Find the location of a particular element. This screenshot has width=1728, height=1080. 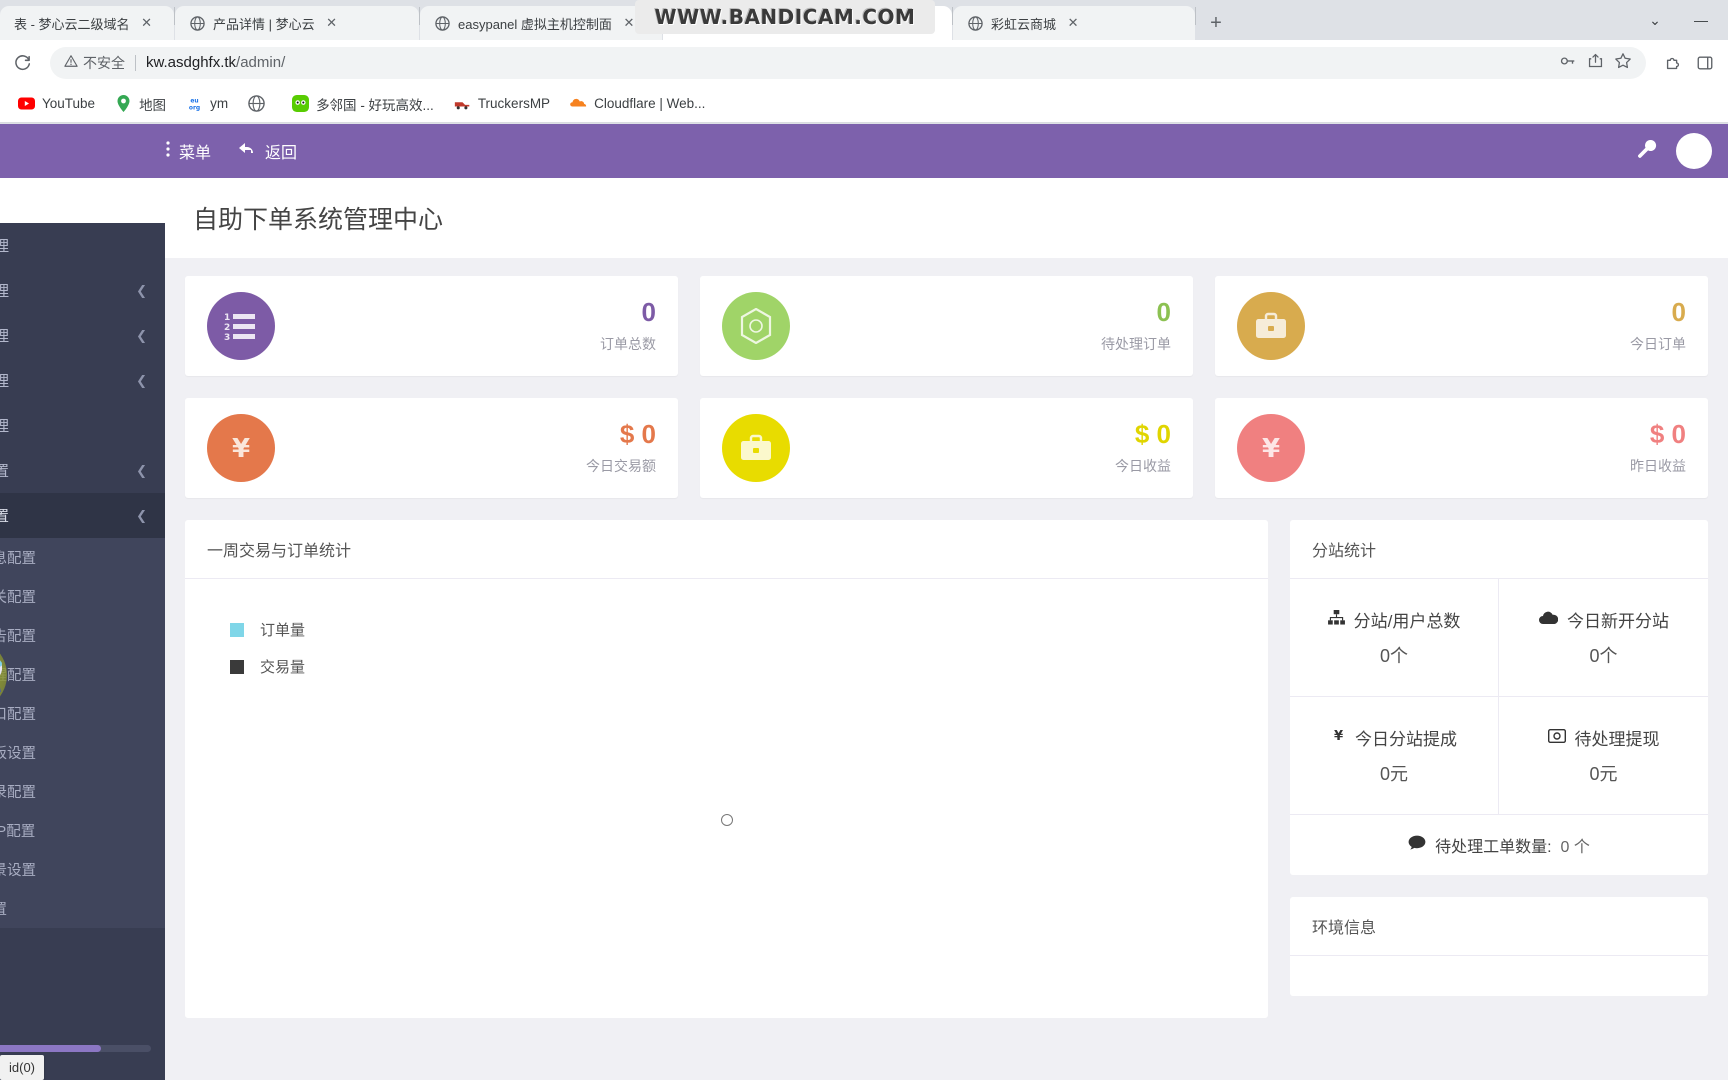

sidebar-item-label: 分站管理 is located at coordinates (5, 426).